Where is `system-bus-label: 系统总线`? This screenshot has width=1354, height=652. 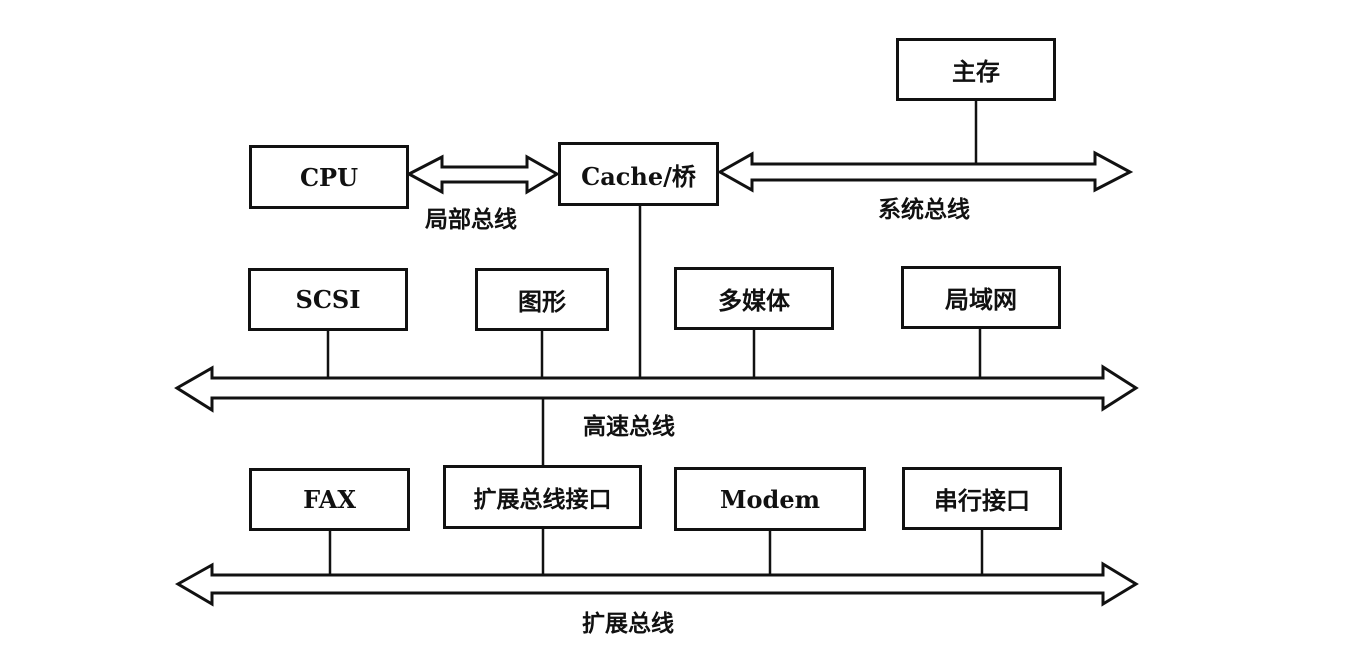
system-bus-label: 系统总线 is located at coordinates (924, 210).